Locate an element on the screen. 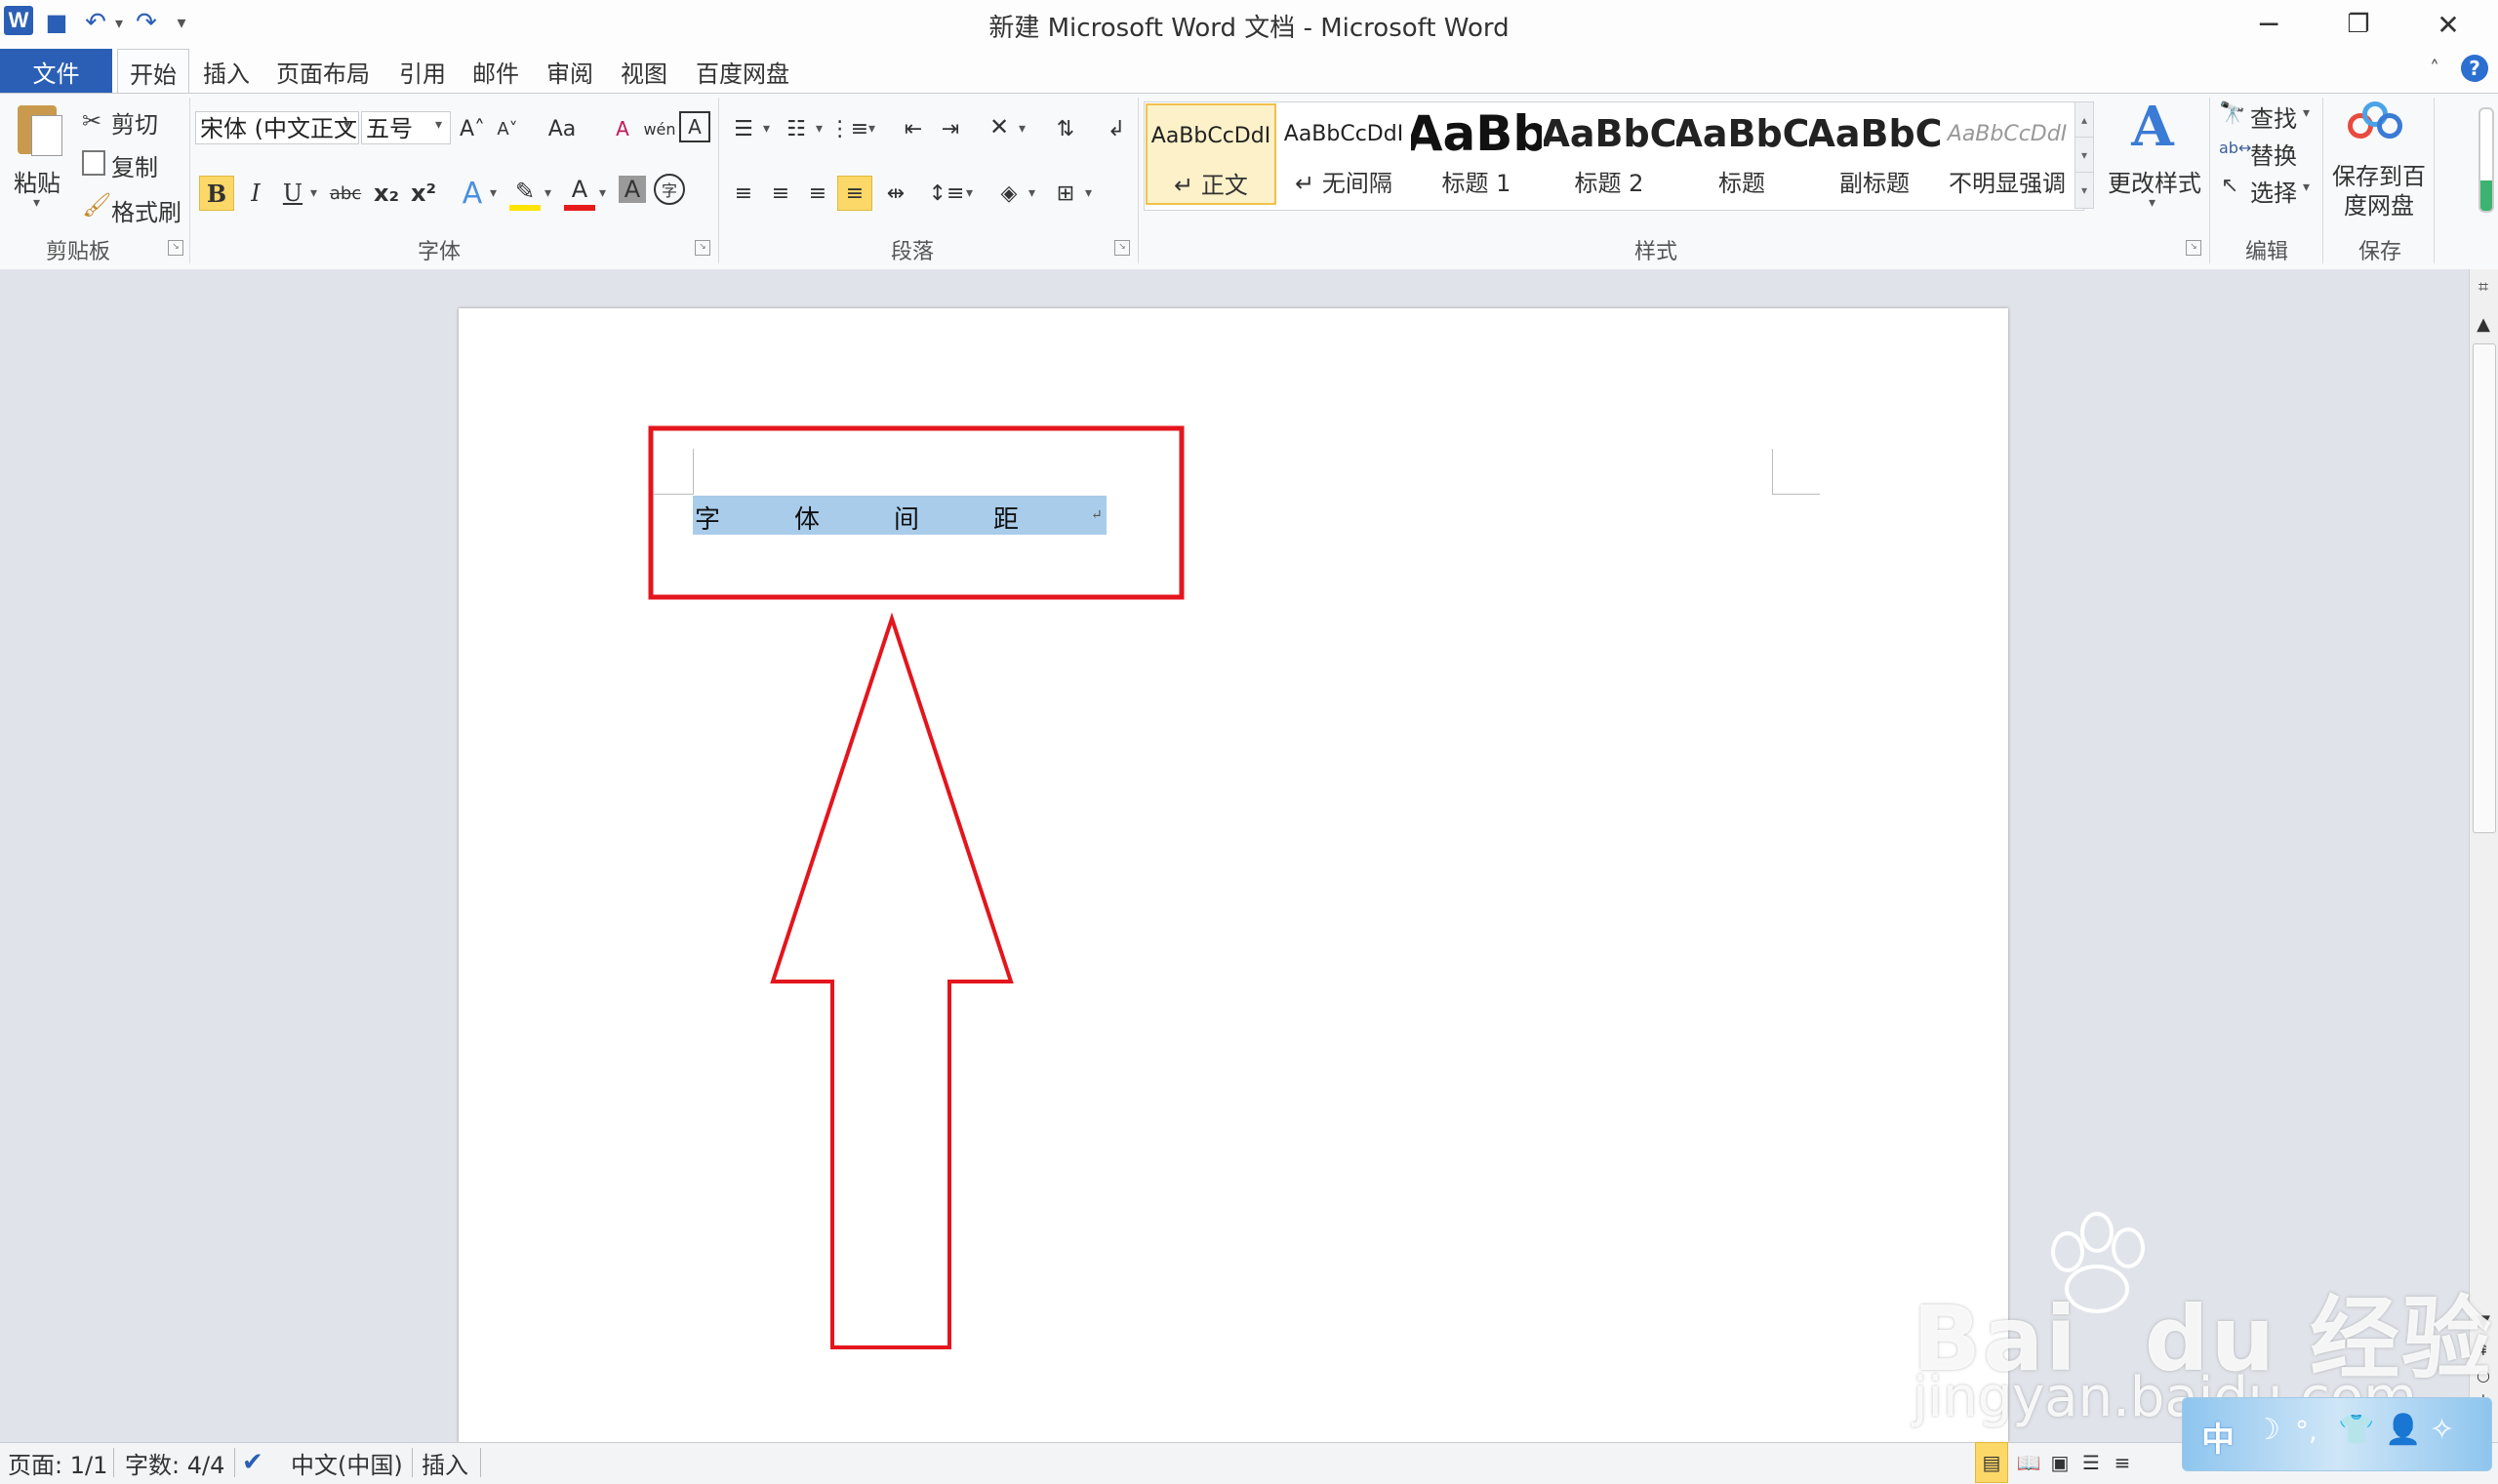 This screenshot has width=2498, height=1484. ruler-toggle-icon: ⌗ is located at coordinates (2483, 289).